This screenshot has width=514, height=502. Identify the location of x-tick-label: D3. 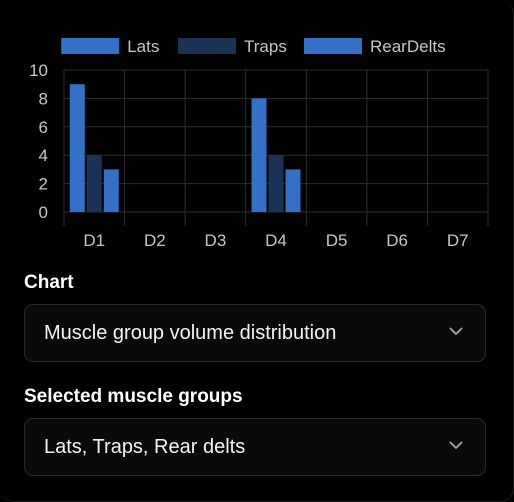
(216, 240).